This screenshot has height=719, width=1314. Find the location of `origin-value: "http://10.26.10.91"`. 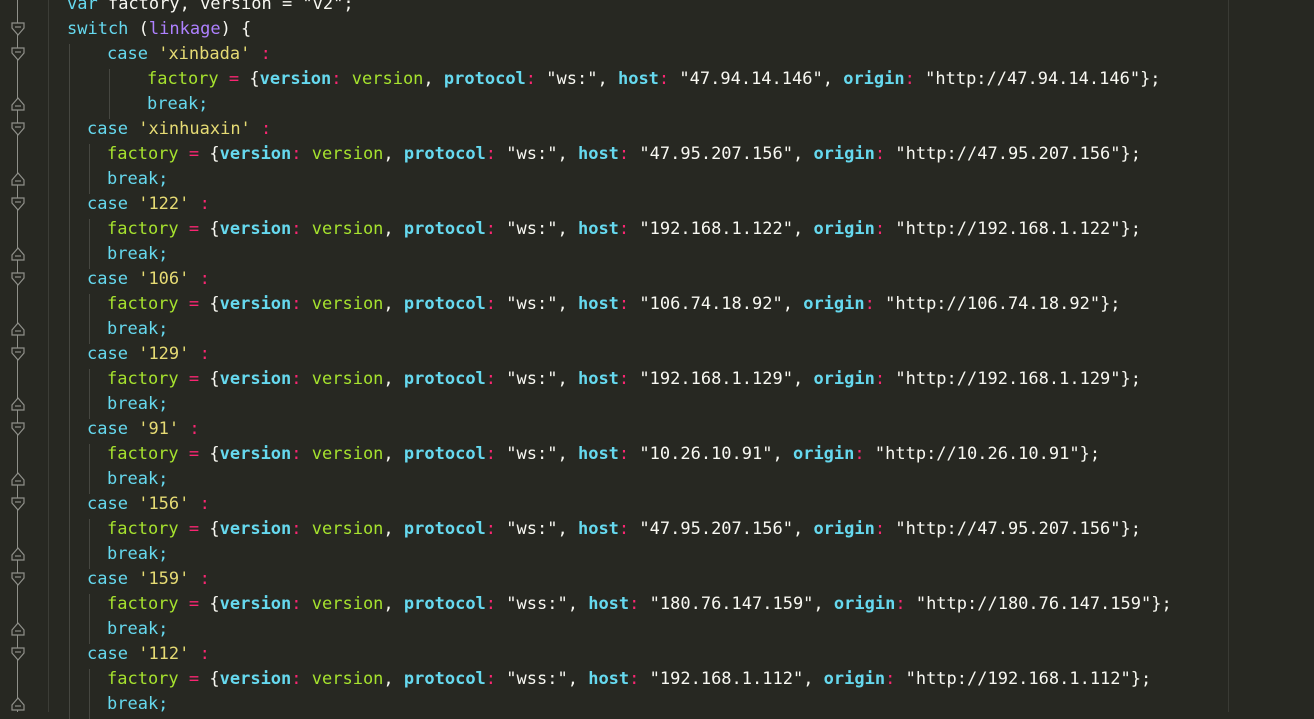

origin-value: "http://10.26.10.91" is located at coordinates (977, 454).